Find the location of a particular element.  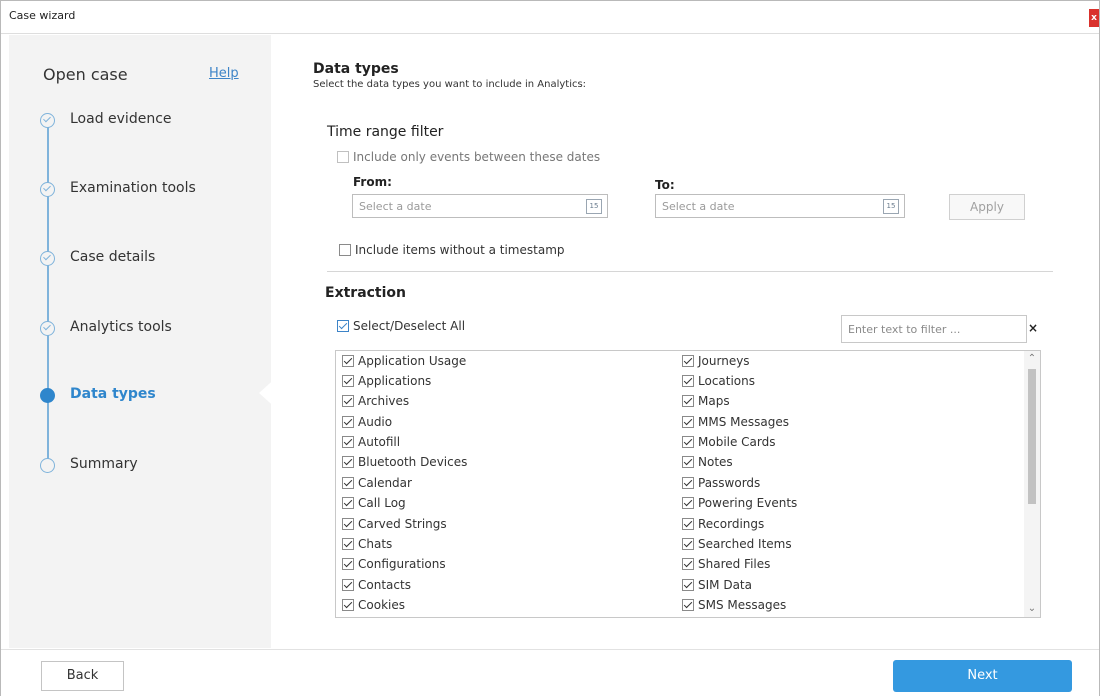

include-no-timestamp-checkbox: Include items without a timestamp is located at coordinates (452, 249).